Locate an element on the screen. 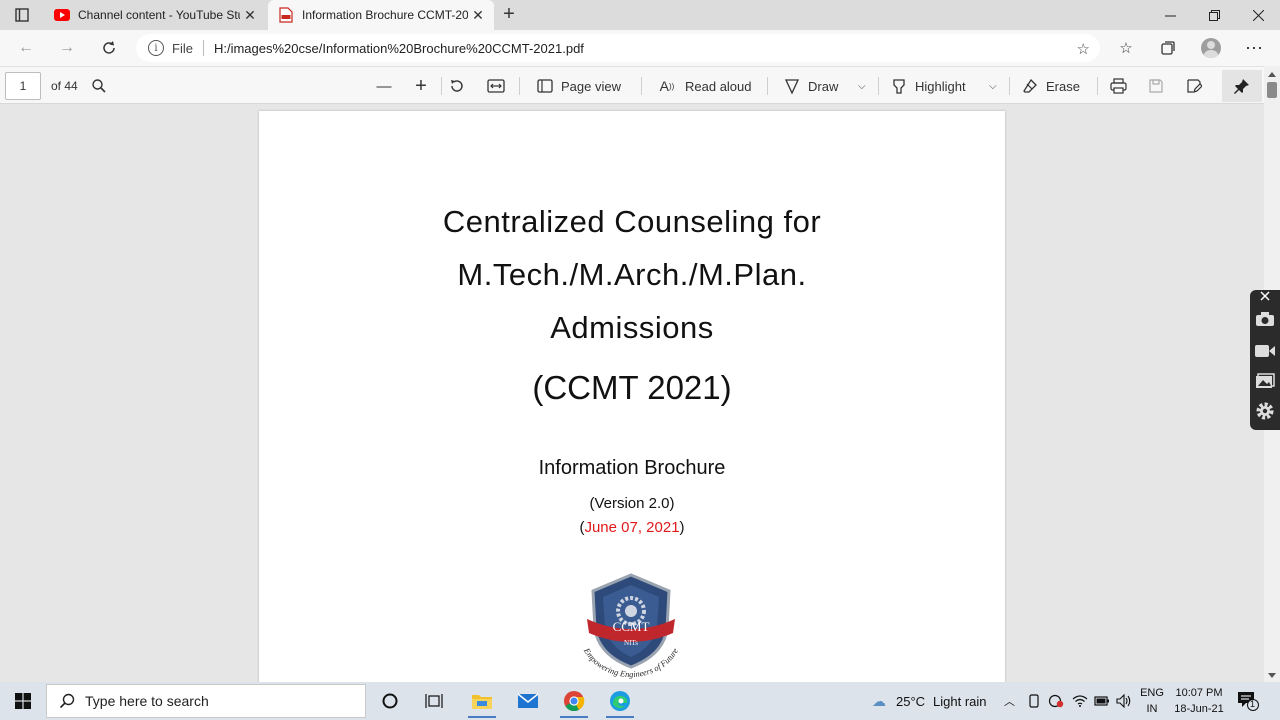 The image size is (1280, 720). close-window-button is located at coordinates (1258, 15).